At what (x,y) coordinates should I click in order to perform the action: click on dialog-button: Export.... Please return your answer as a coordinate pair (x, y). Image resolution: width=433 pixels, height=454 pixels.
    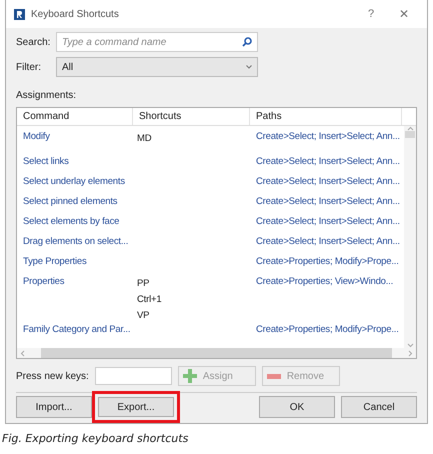
    Looking at the image, I should click on (136, 407).